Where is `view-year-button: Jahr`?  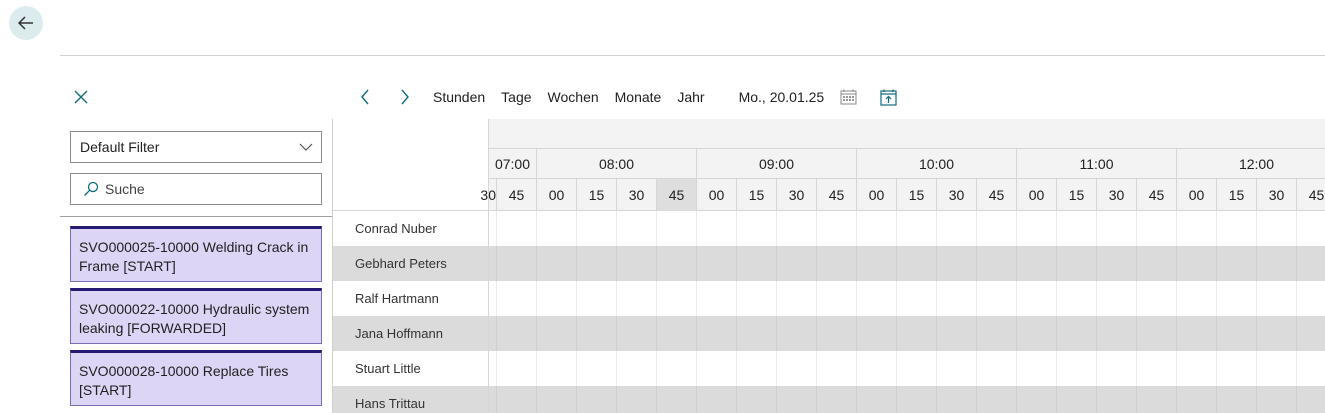
view-year-button: Jahr is located at coordinates (690, 97).